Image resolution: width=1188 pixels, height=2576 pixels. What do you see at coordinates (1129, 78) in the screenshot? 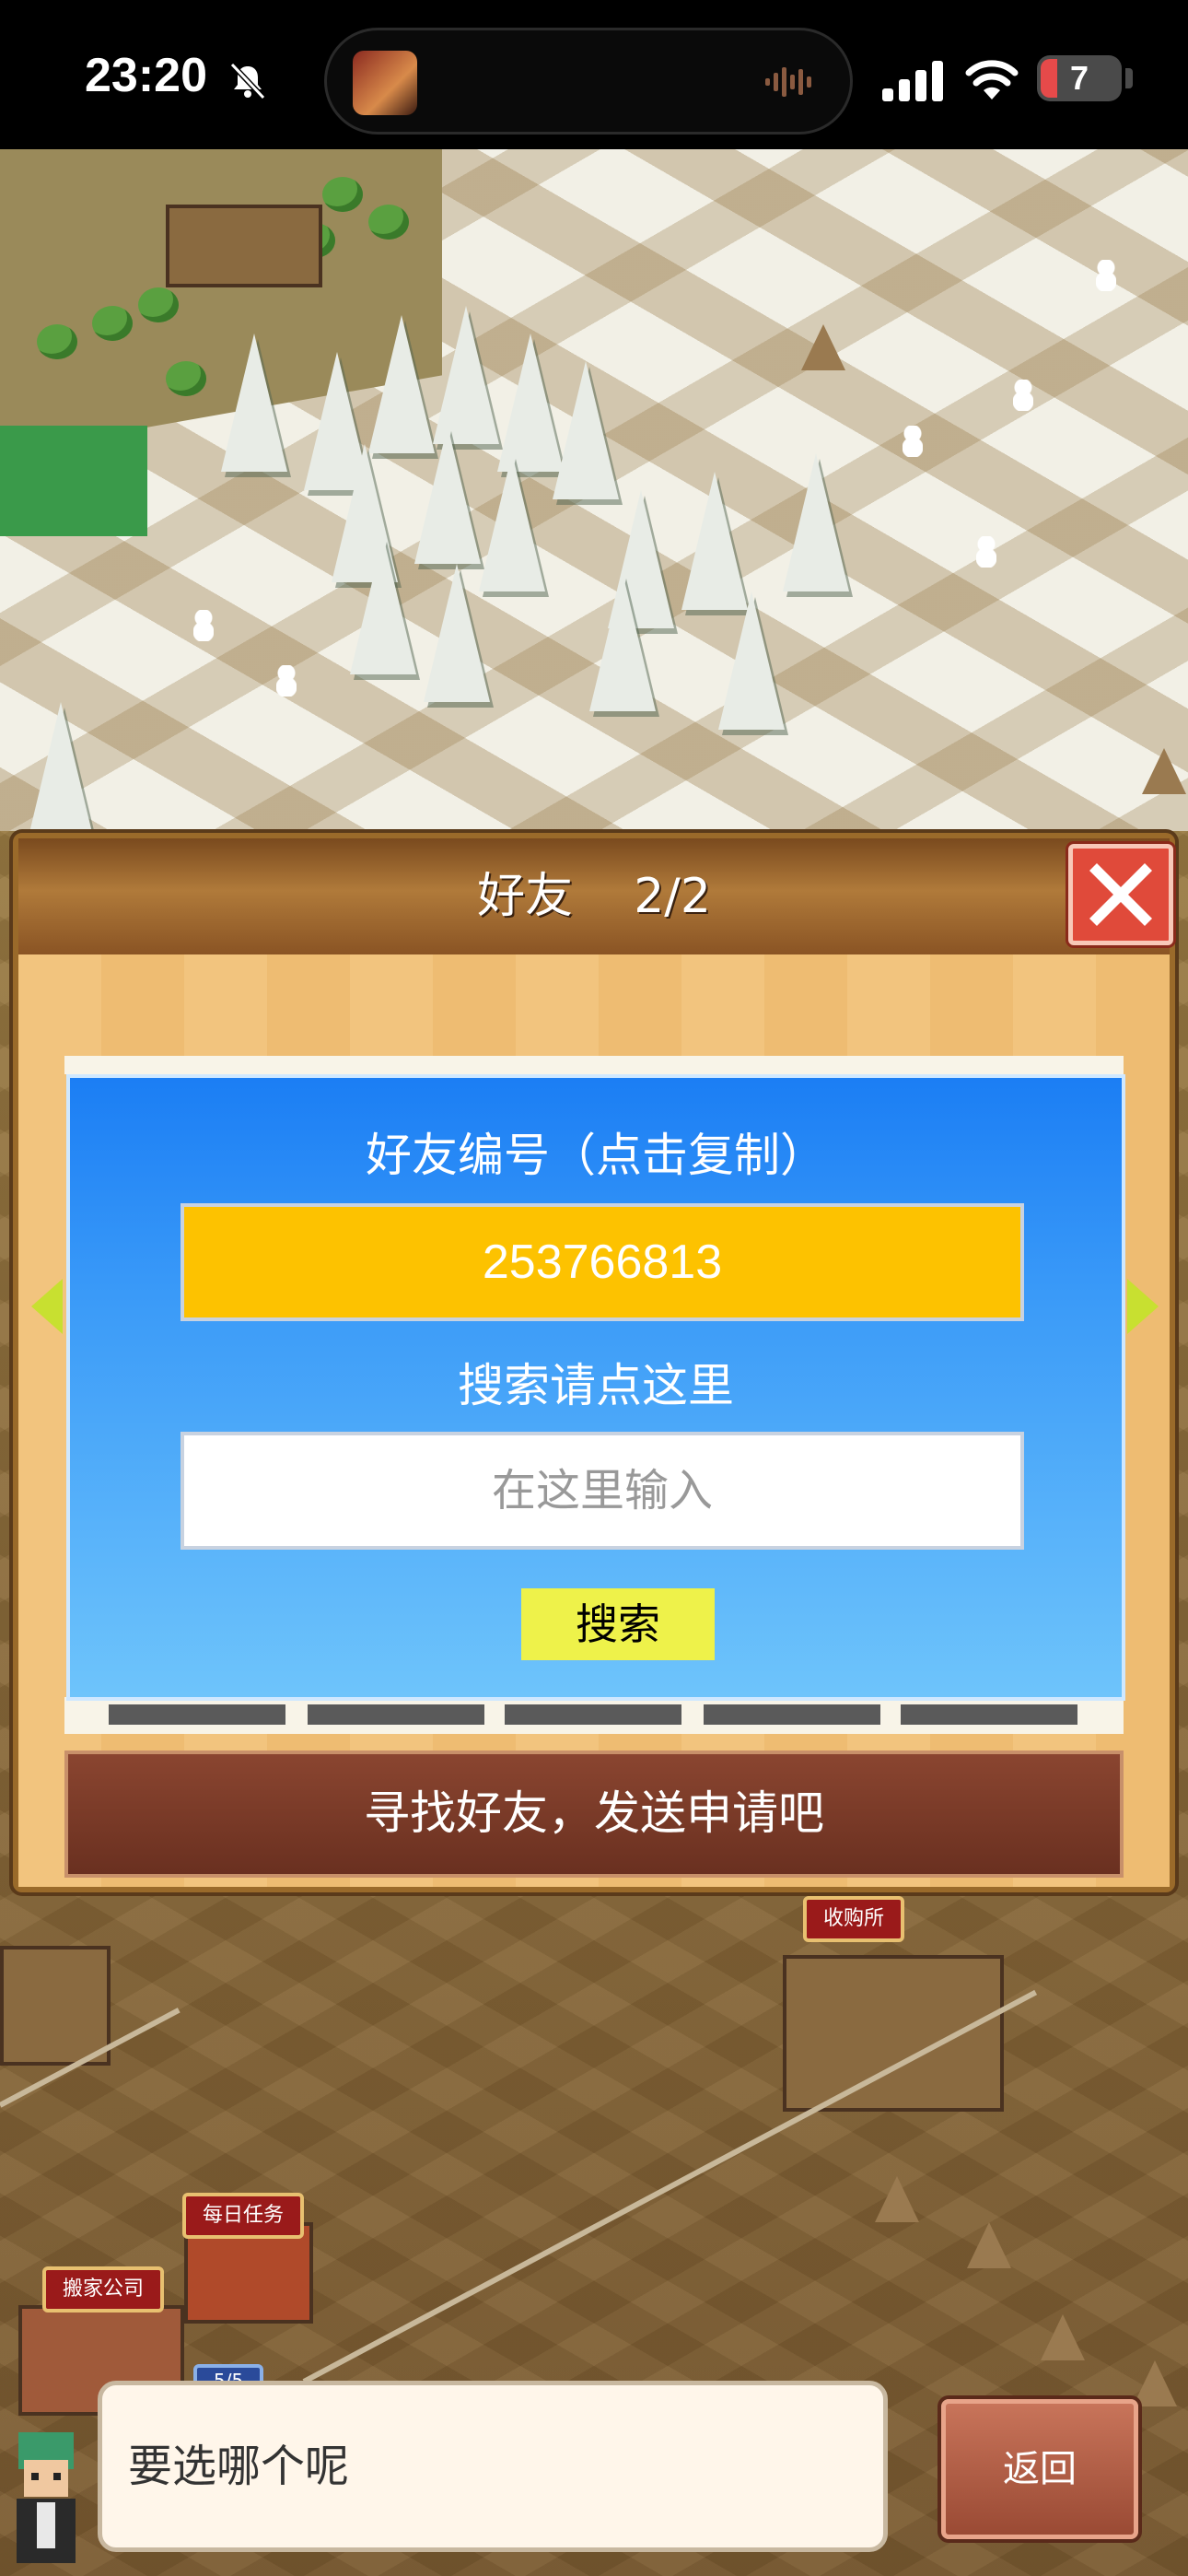
I see `battery-tip` at bounding box center [1129, 78].